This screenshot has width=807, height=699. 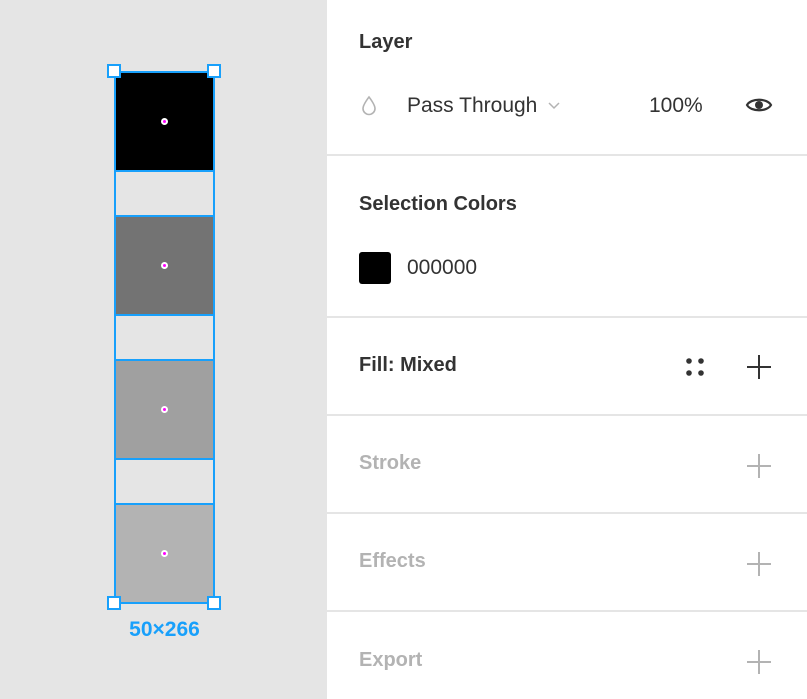 I want to click on opacity-input: 100%, so click(x=676, y=106).